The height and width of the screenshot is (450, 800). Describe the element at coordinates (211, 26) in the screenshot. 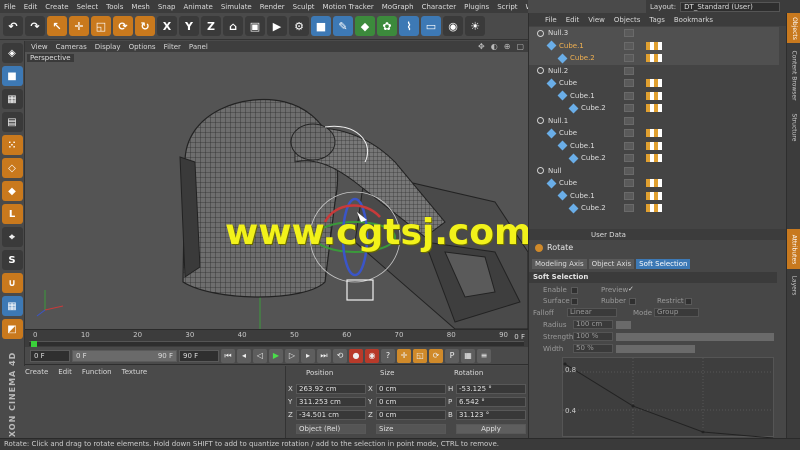

I see `z-axis-icon: Z` at that location.